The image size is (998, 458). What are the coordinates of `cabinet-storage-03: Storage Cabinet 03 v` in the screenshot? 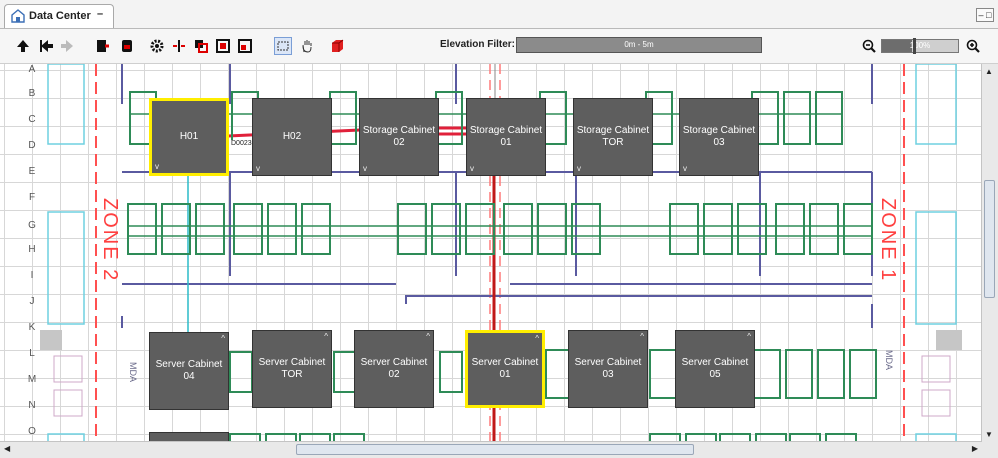 It's located at (719, 137).